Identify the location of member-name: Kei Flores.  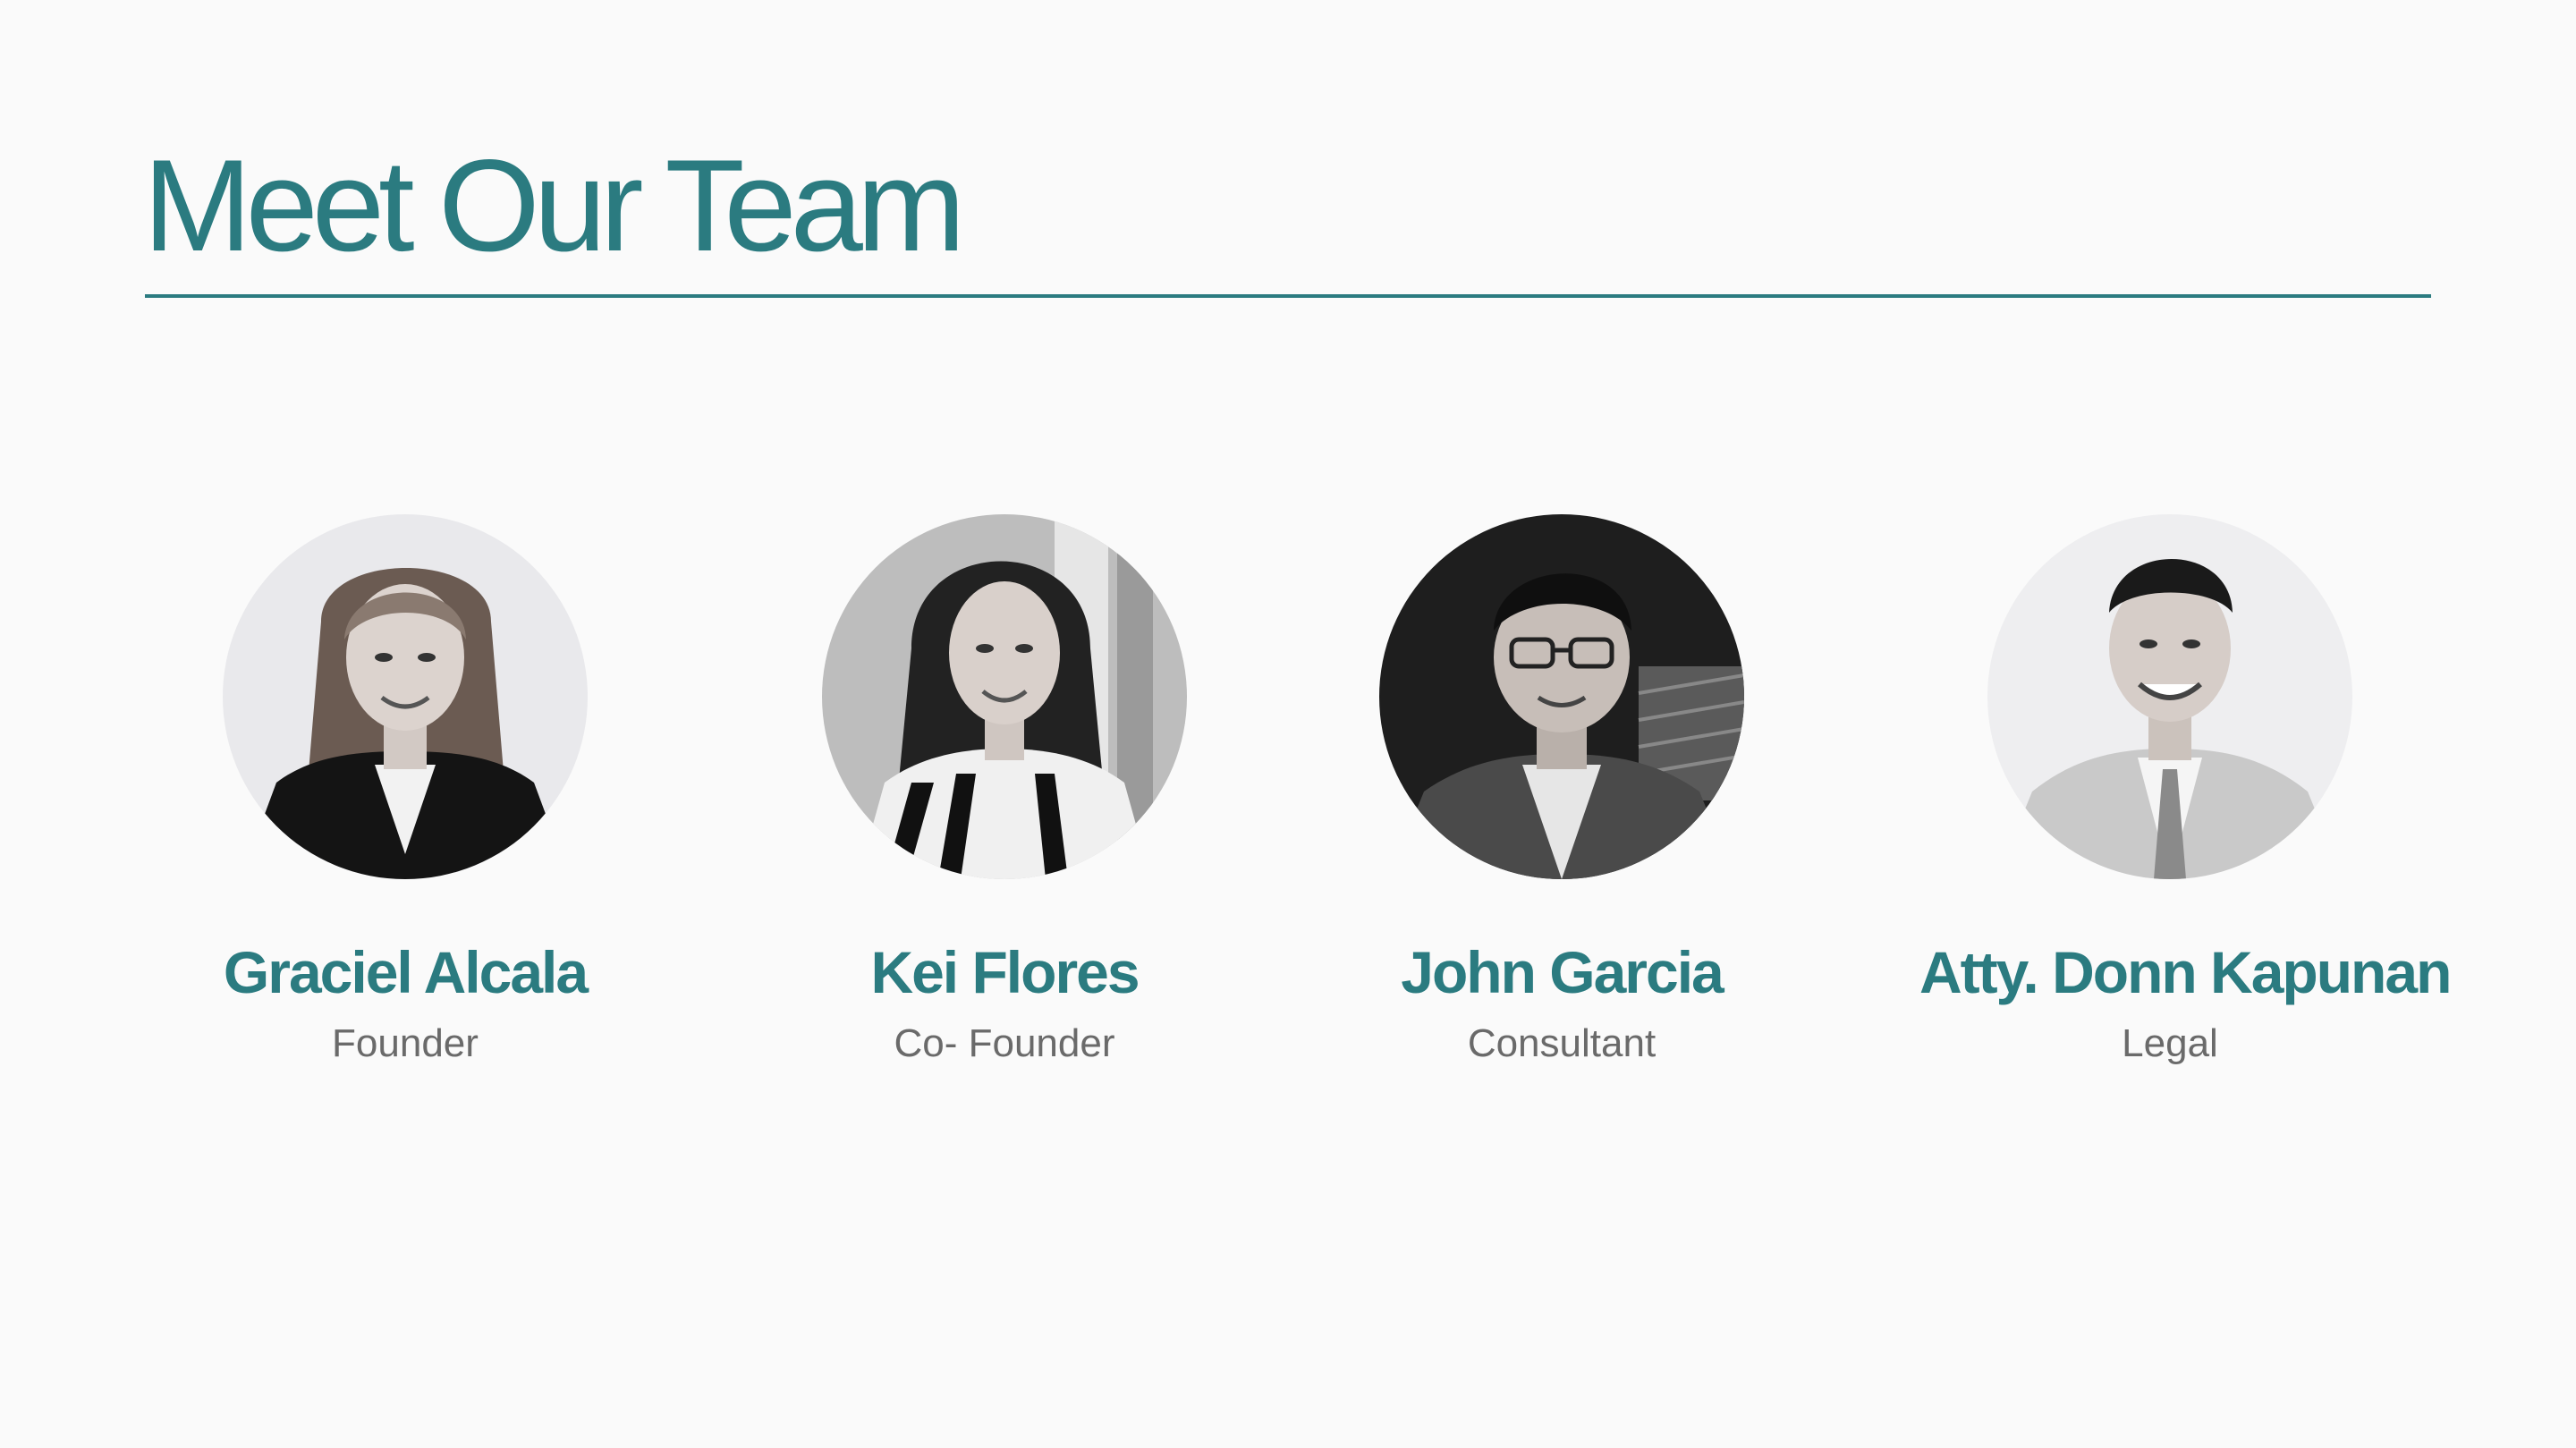
(1005, 972).